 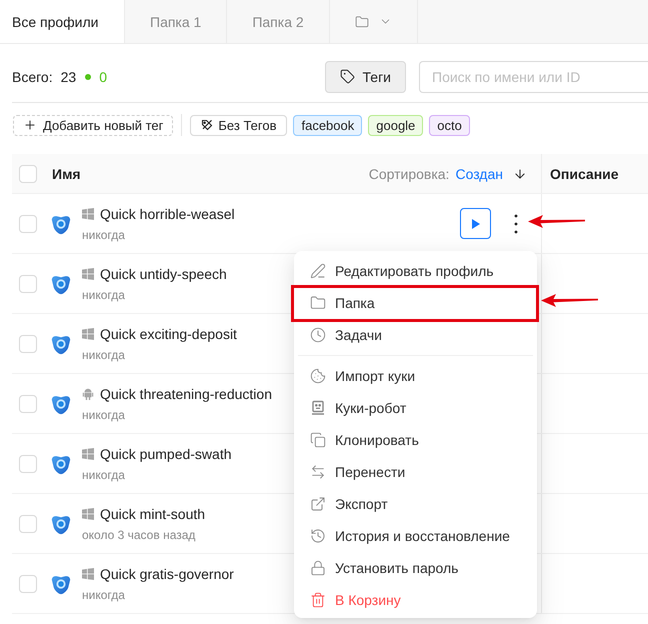 What do you see at coordinates (318, 335) in the screenshot?
I see `clock-icon` at bounding box center [318, 335].